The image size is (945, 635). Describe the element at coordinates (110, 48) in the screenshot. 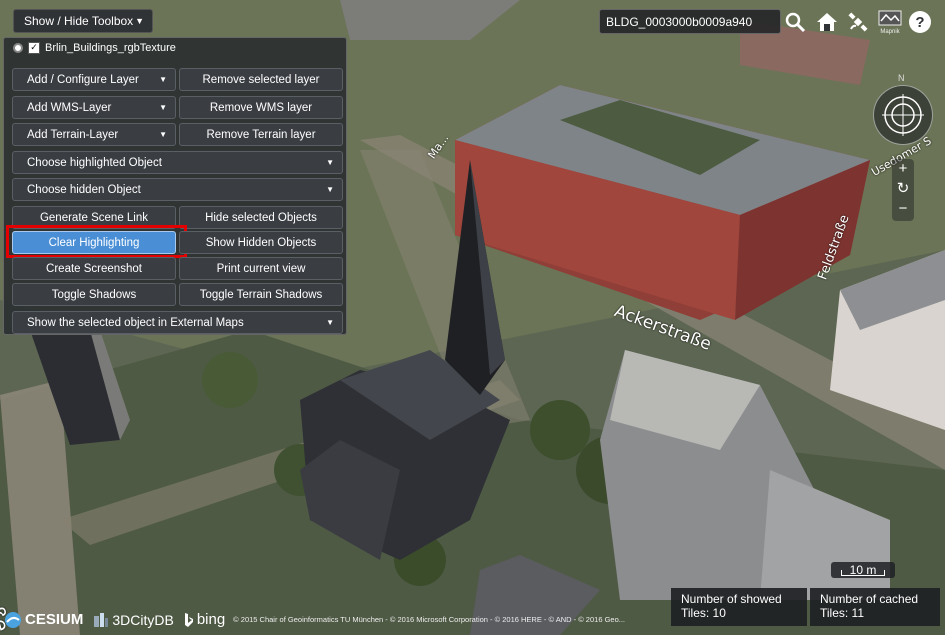

I see `layer-name: Brlin_Buildings_rgbTexture` at that location.